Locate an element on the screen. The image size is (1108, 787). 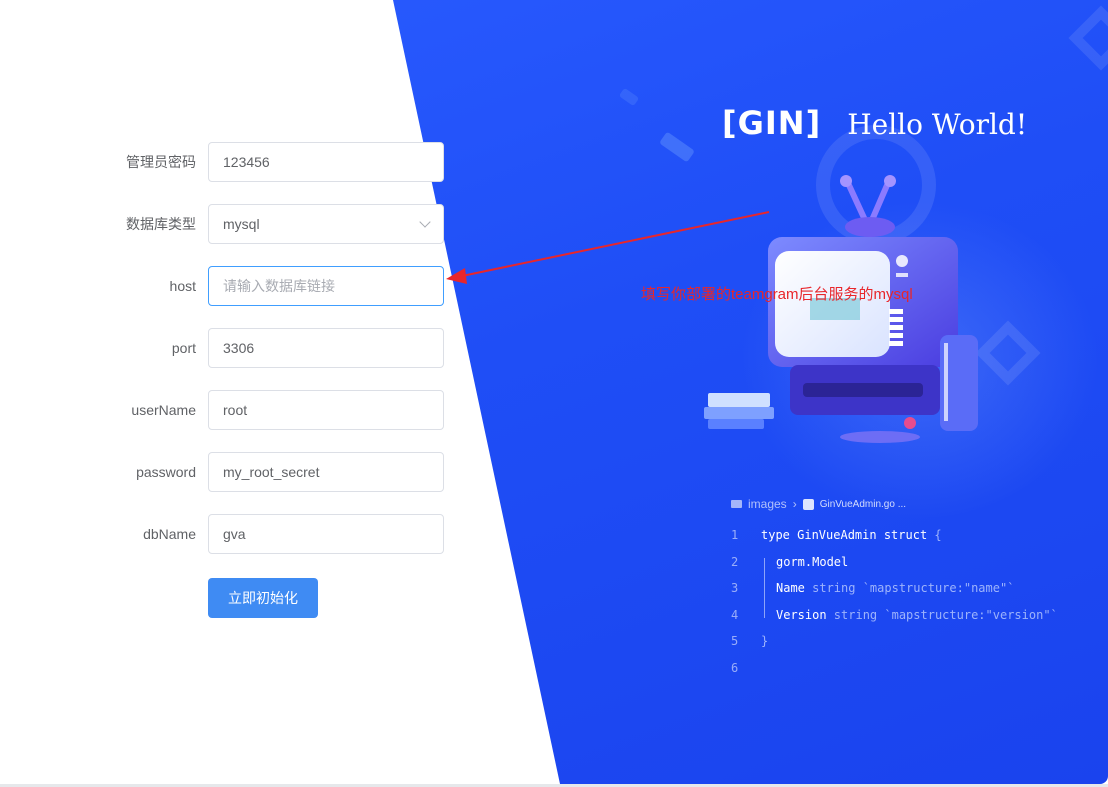
form-row-username: userName root is located at coordinates (225, 410).